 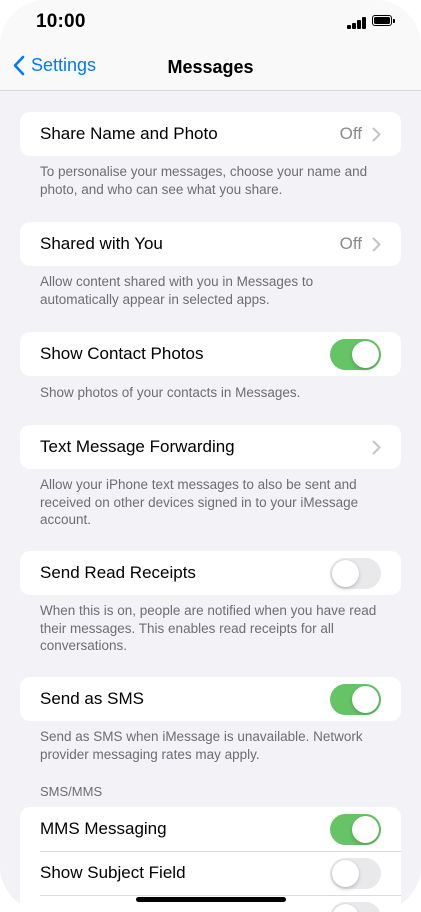 I want to click on send-read-receipts-toggle, so click(x=355, y=573).